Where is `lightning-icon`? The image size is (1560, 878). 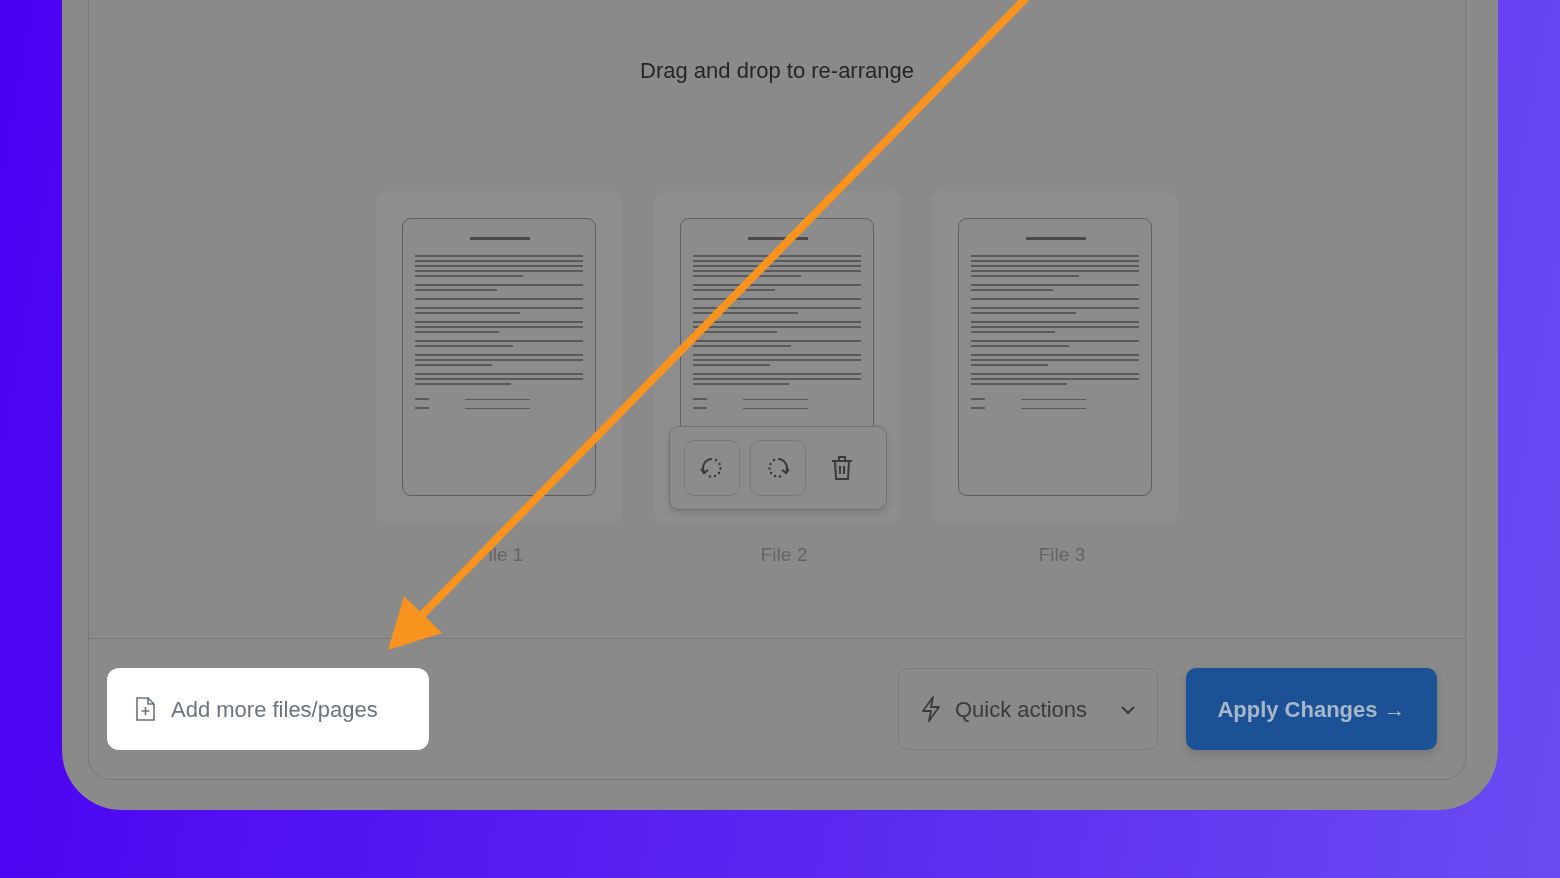
lightning-icon is located at coordinates (931, 709).